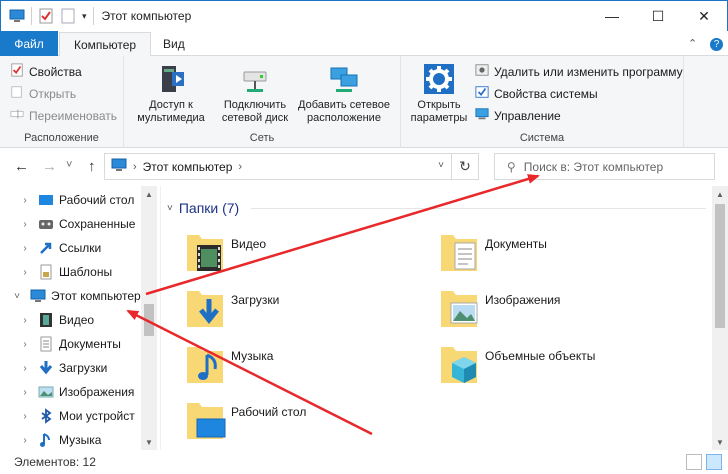  I want to click on nav-item-downloads: › Загрузки, so click(70, 368).